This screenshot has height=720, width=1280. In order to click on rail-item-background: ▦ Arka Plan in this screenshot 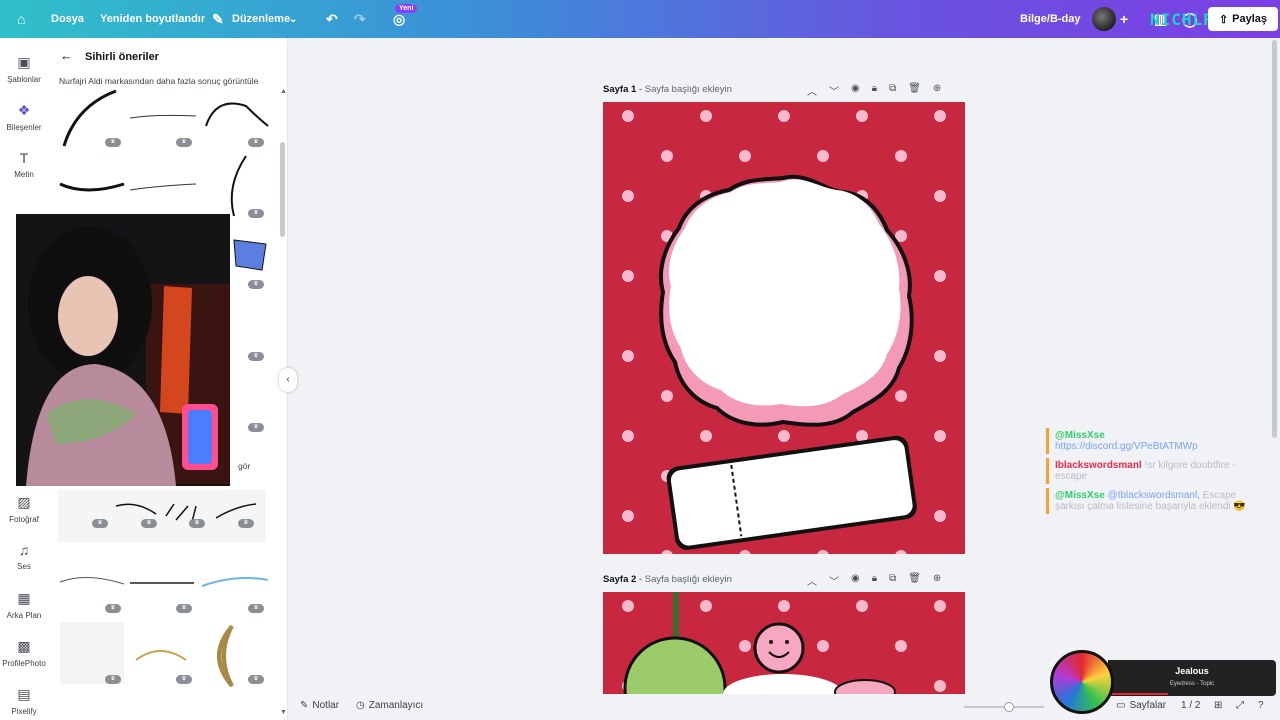, I will do `click(24, 605)`.